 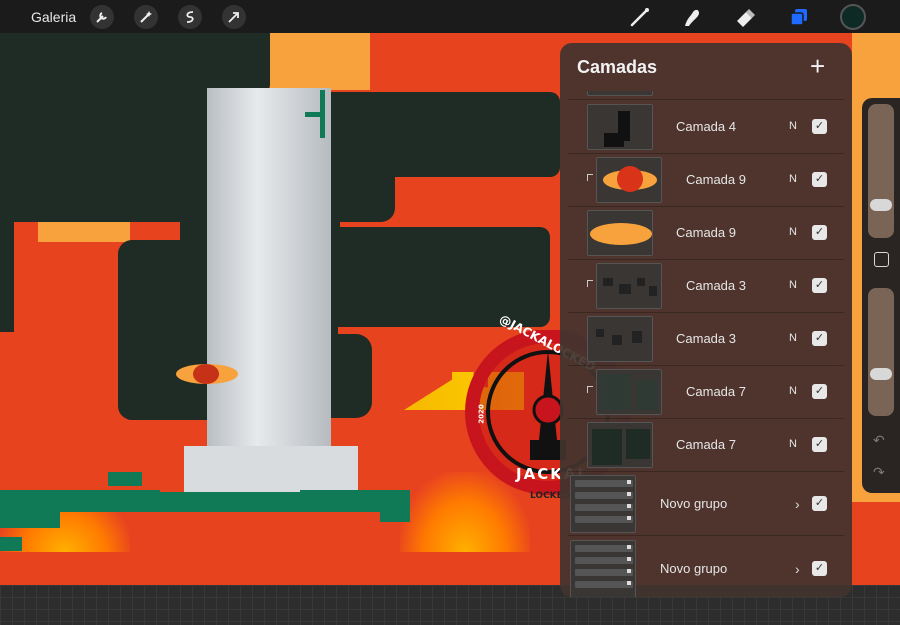 I want to click on layer-row-hidden-top, so click(x=706, y=95).